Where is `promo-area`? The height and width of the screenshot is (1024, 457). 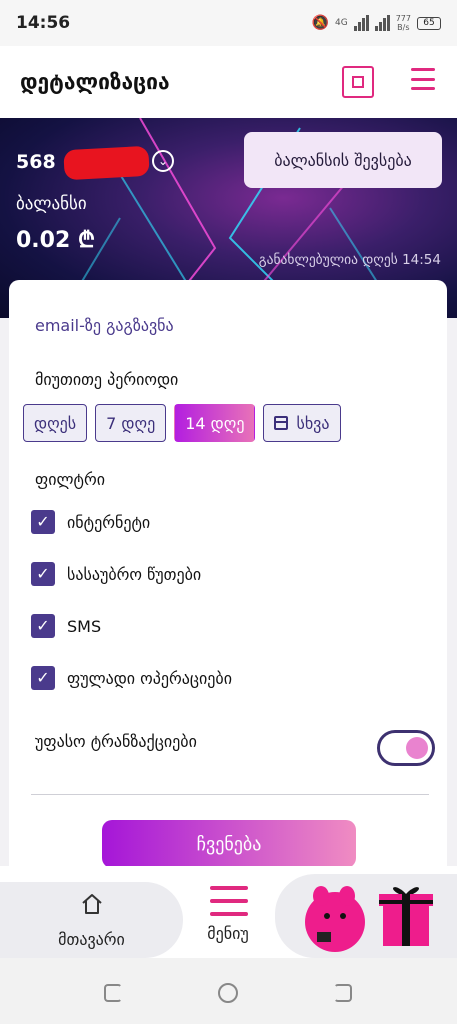
promo-area is located at coordinates (366, 916).